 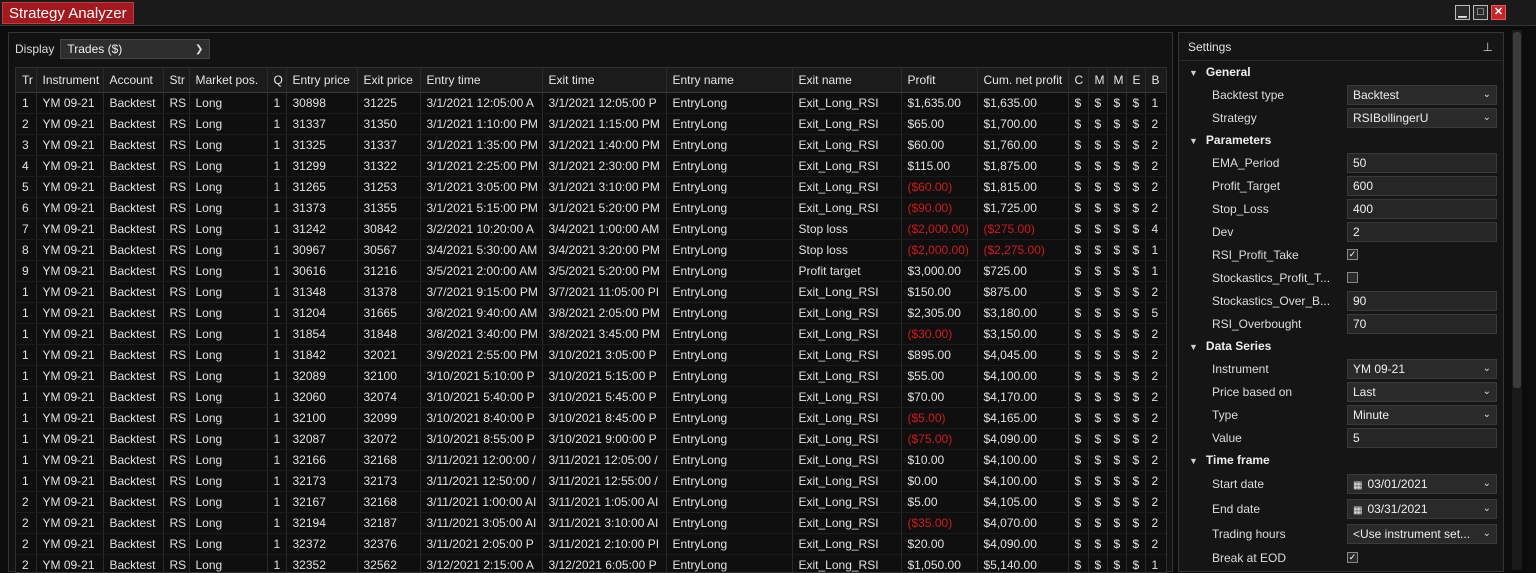 What do you see at coordinates (1422, 185) in the screenshot?
I see `profit-target-input: 600` at bounding box center [1422, 185].